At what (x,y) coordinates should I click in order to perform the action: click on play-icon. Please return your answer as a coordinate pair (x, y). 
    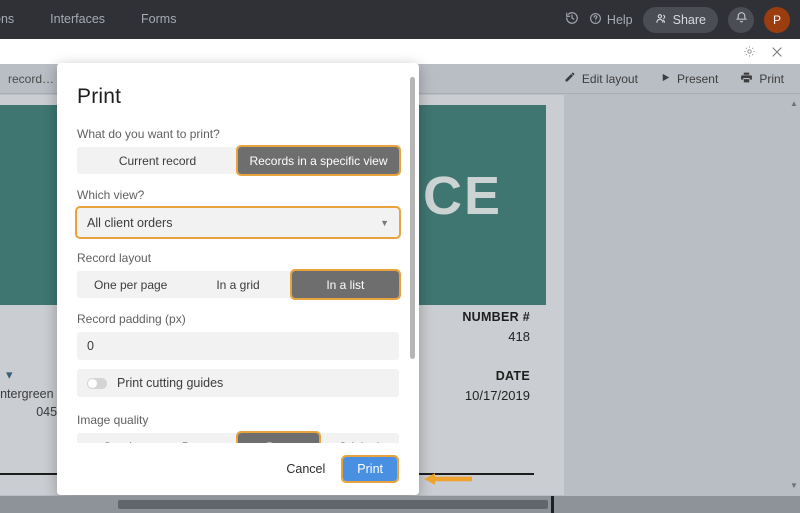
    Looking at the image, I should click on (665, 79).